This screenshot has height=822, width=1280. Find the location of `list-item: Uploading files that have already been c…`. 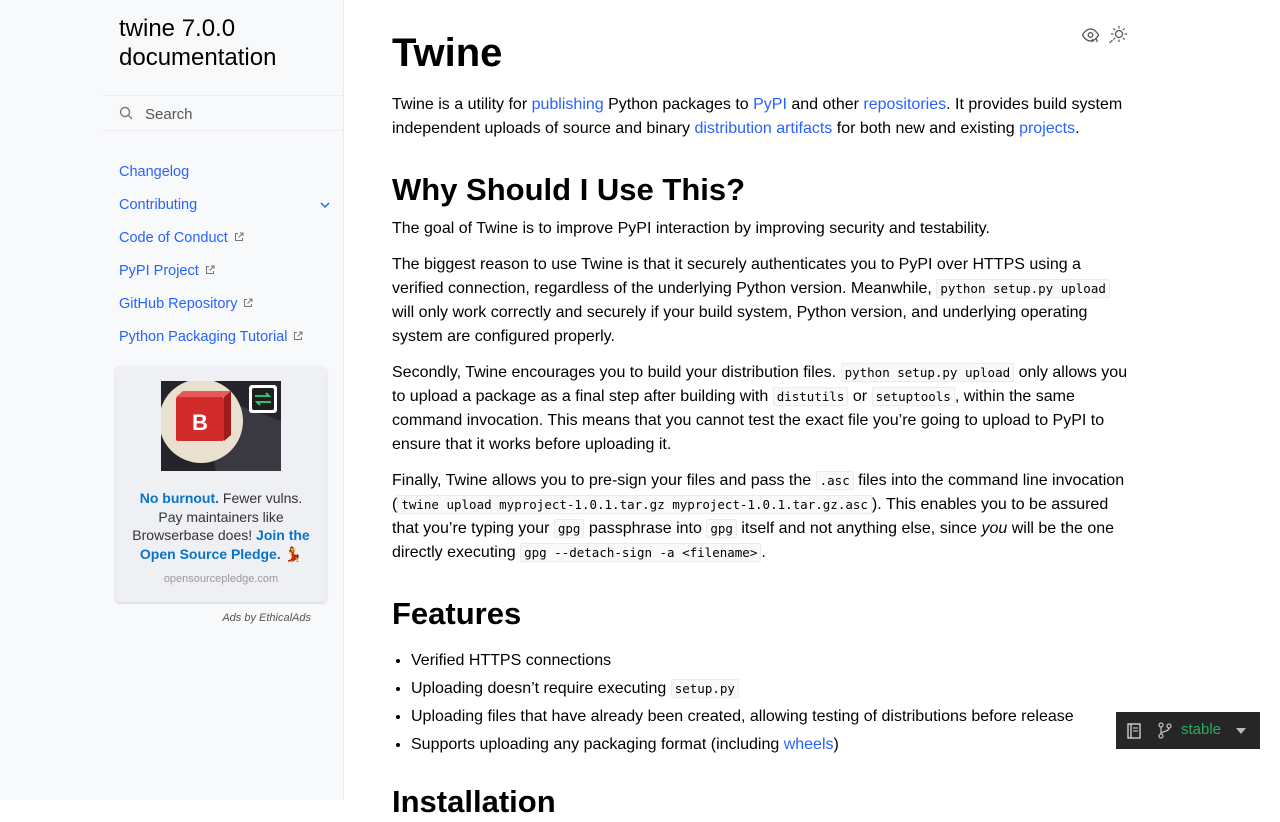

list-item: Uploading files that have already been c… is located at coordinates (781, 717).